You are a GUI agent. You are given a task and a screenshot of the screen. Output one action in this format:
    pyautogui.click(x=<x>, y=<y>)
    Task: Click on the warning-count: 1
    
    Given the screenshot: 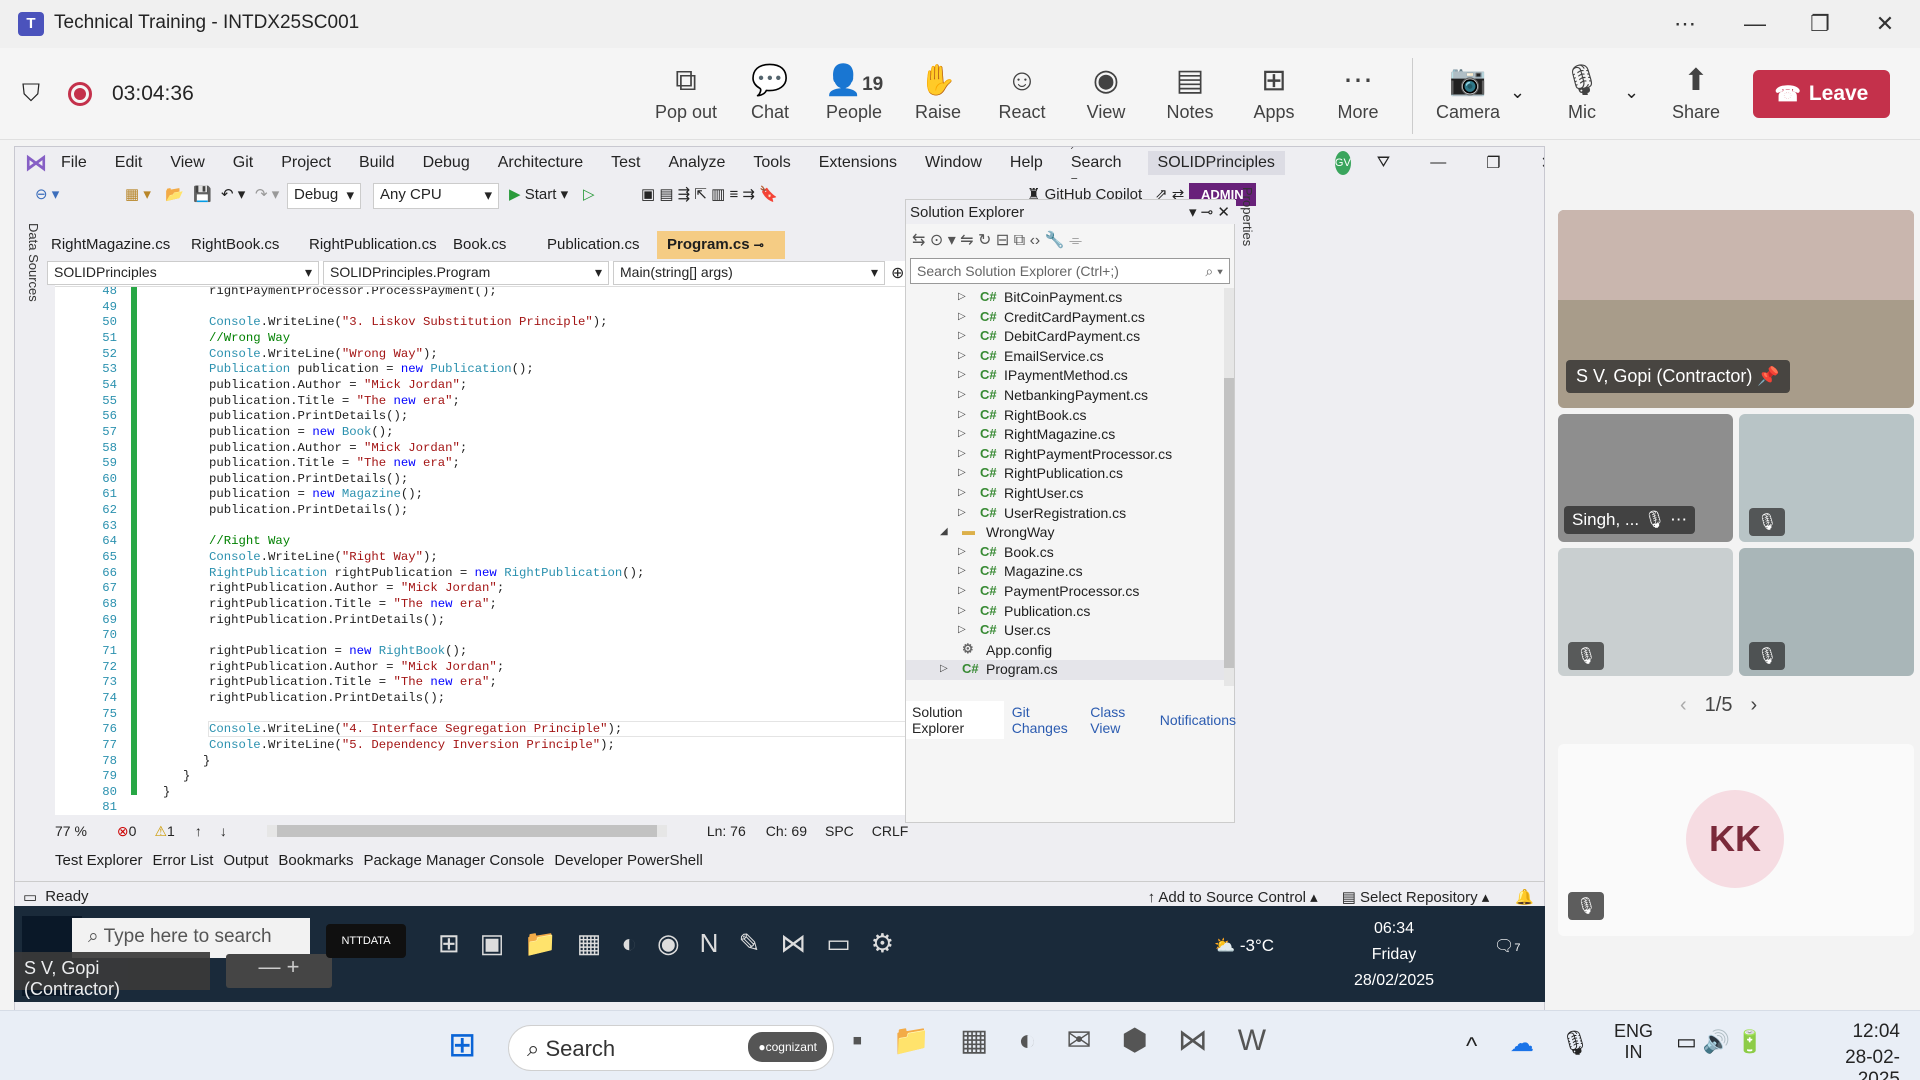 What is the action you would take?
    pyautogui.click(x=171, y=831)
    